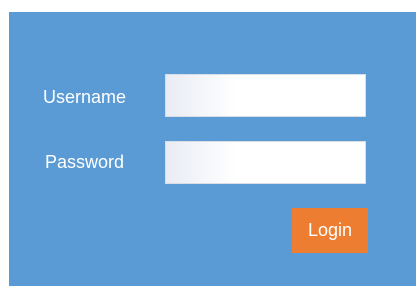 This screenshot has width=416, height=286. Describe the element at coordinates (265, 95) in the screenshot. I see `username-field` at that location.